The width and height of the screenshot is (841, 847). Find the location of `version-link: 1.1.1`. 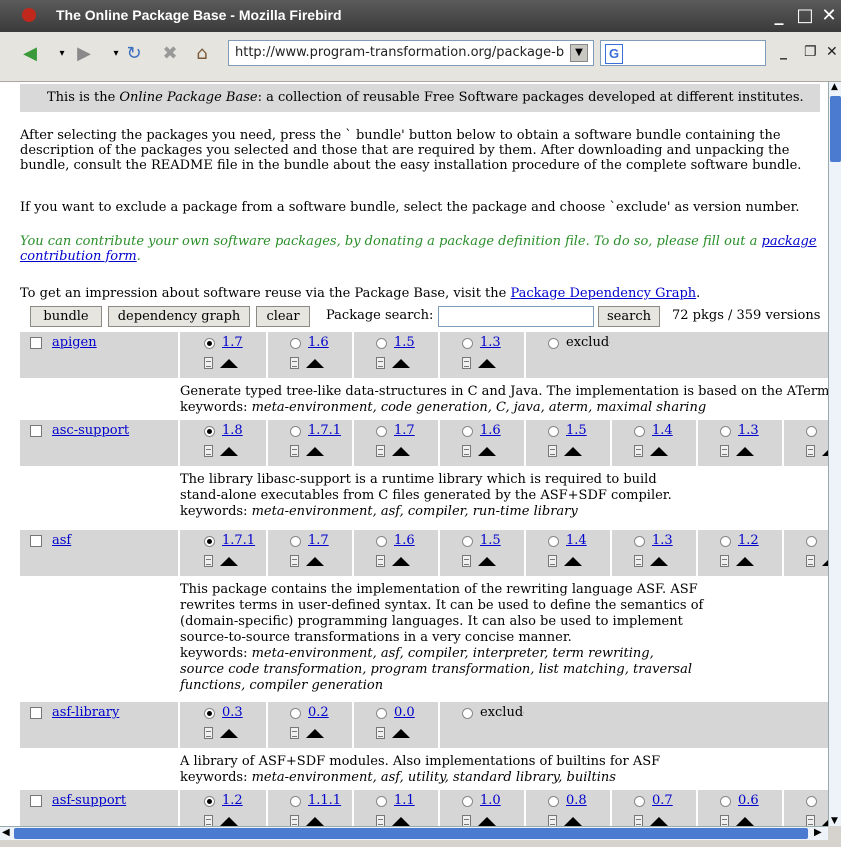

version-link: 1.1.1 is located at coordinates (324, 800).